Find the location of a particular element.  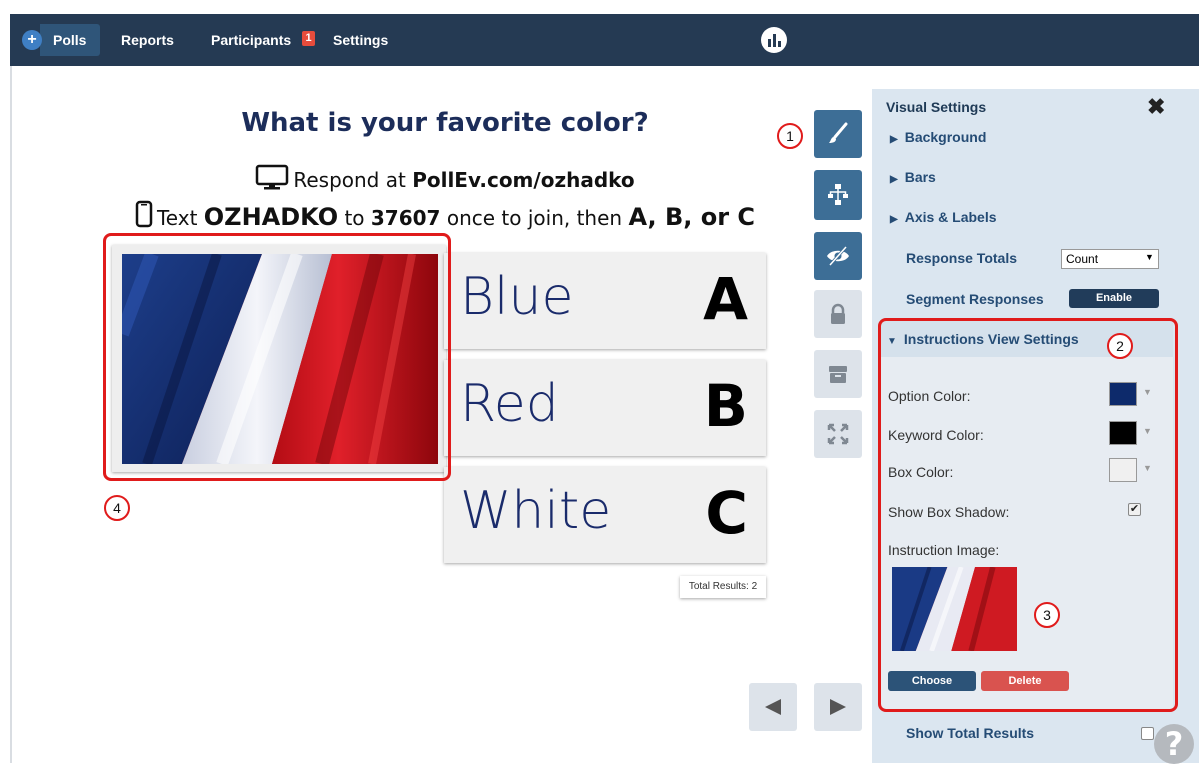

option-card-c: White C is located at coordinates (605, 515).